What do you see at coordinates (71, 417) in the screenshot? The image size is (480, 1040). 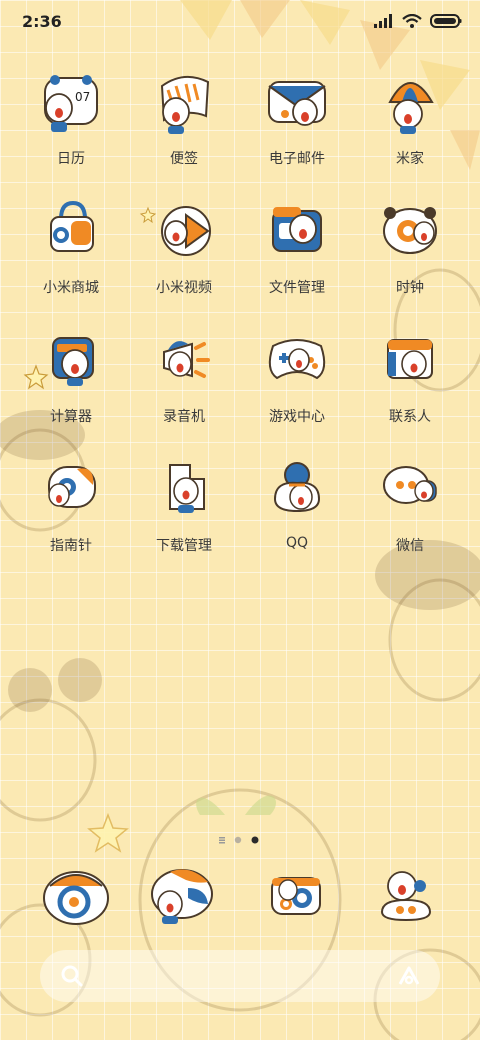 I see `app-label: 计算器` at bounding box center [71, 417].